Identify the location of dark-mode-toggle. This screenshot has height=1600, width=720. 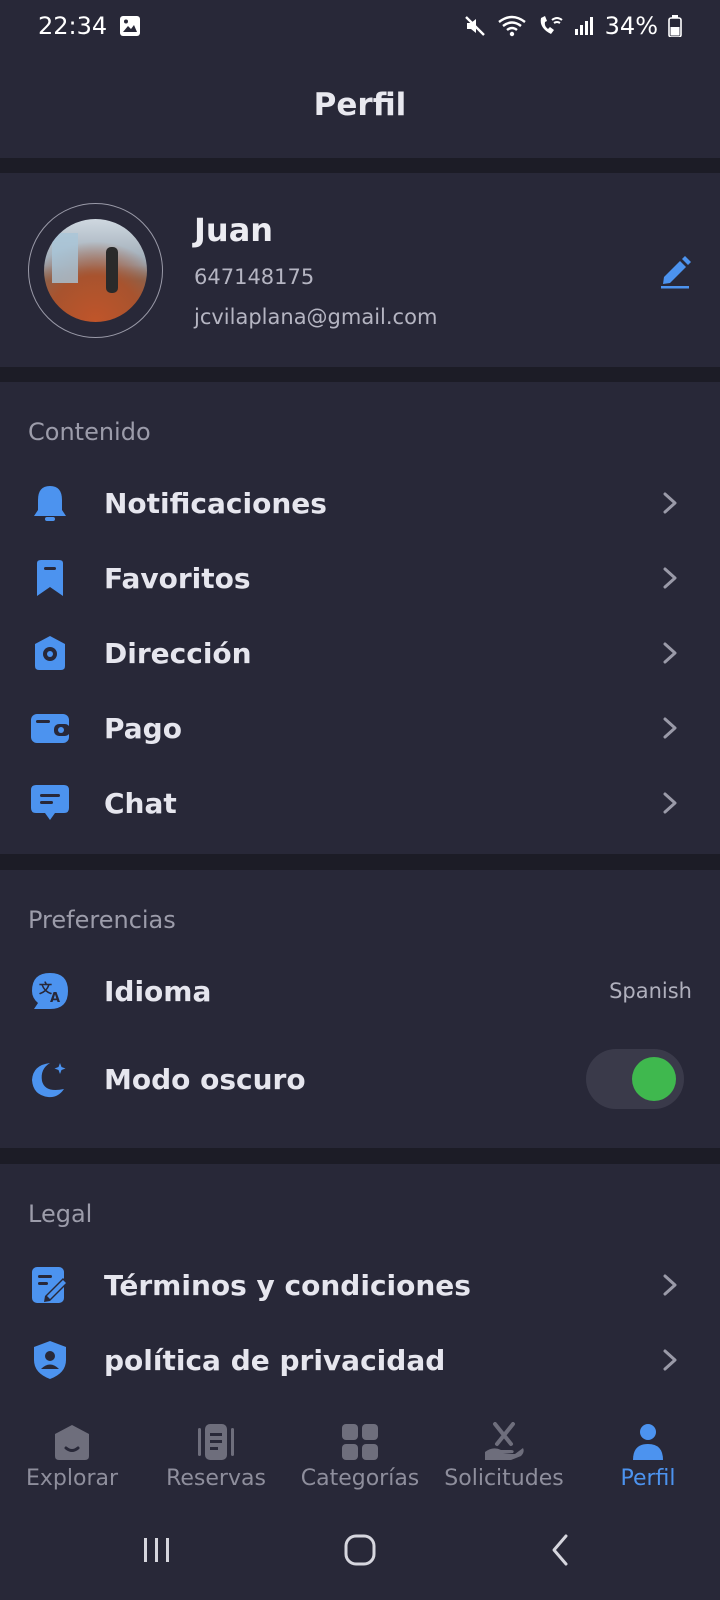
(635, 1079).